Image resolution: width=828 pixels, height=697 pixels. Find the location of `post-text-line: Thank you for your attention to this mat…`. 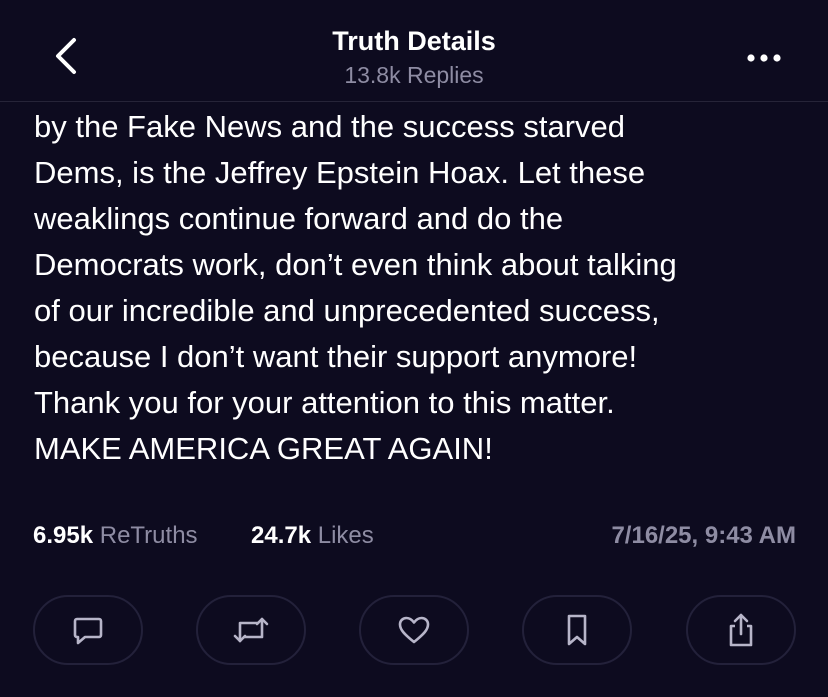

post-text-line: Thank you for your attention to this mat… is located at coordinates (324, 402).